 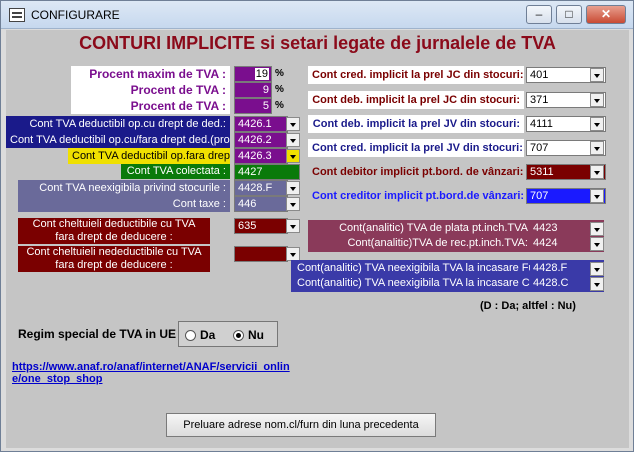 What do you see at coordinates (124, 188) in the screenshot?
I see `vat-stock-label: Cont TVA neexigibila privind stocurile :` at bounding box center [124, 188].